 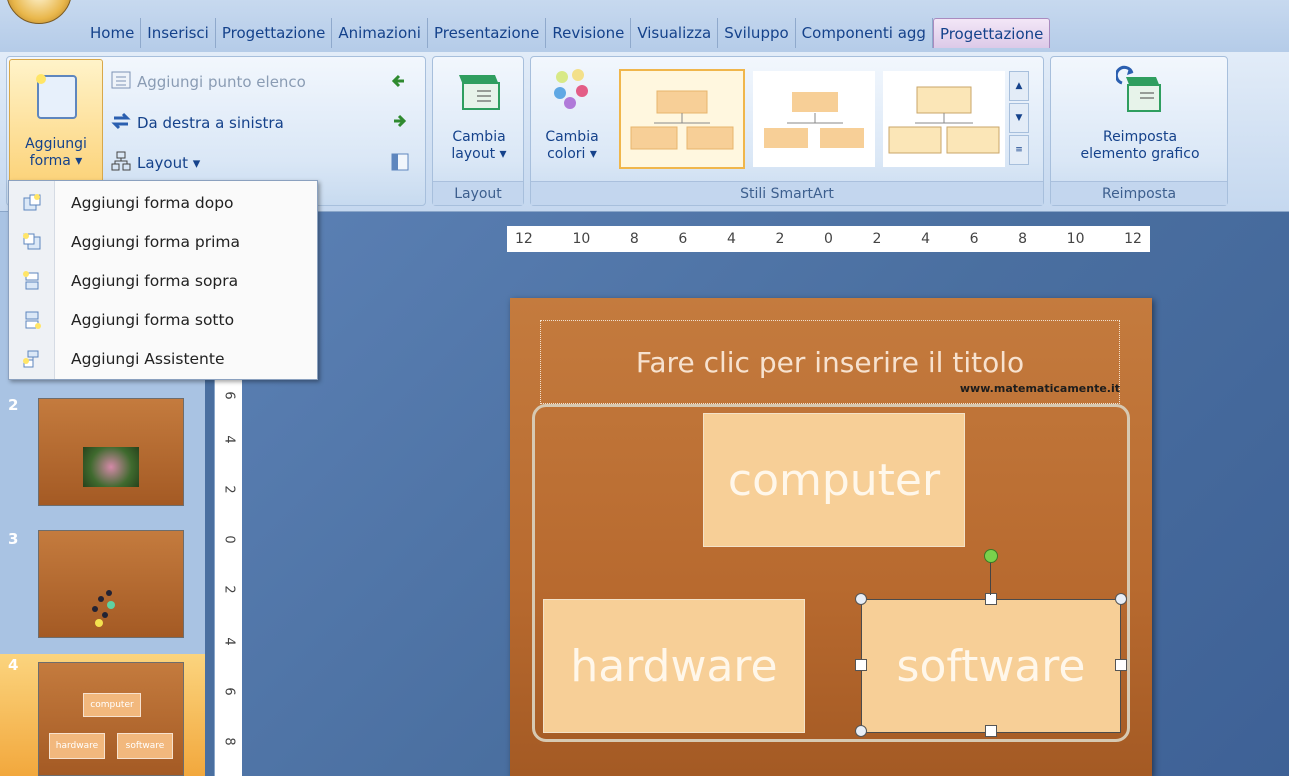 What do you see at coordinates (13, 665) in the screenshot?
I see `slide-number: 4` at bounding box center [13, 665].